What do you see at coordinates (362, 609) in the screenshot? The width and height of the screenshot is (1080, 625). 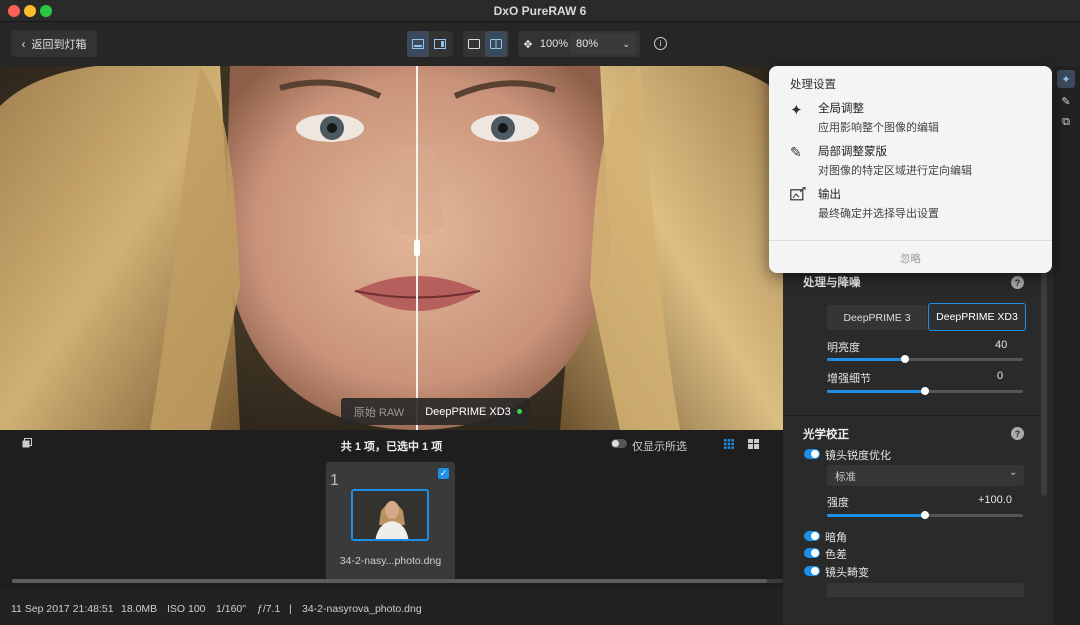 I see `status-filename: 34-2-nasyrova_photo.dng` at bounding box center [362, 609].